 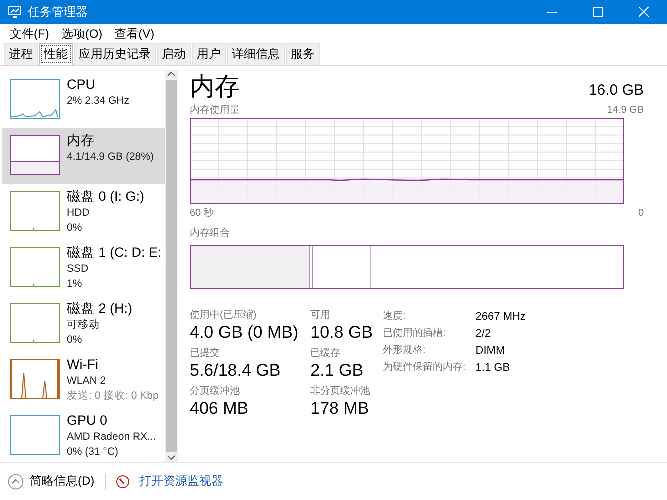 What do you see at coordinates (337, 371) in the screenshot?
I see `stat-value: 2.1 GB` at bounding box center [337, 371].